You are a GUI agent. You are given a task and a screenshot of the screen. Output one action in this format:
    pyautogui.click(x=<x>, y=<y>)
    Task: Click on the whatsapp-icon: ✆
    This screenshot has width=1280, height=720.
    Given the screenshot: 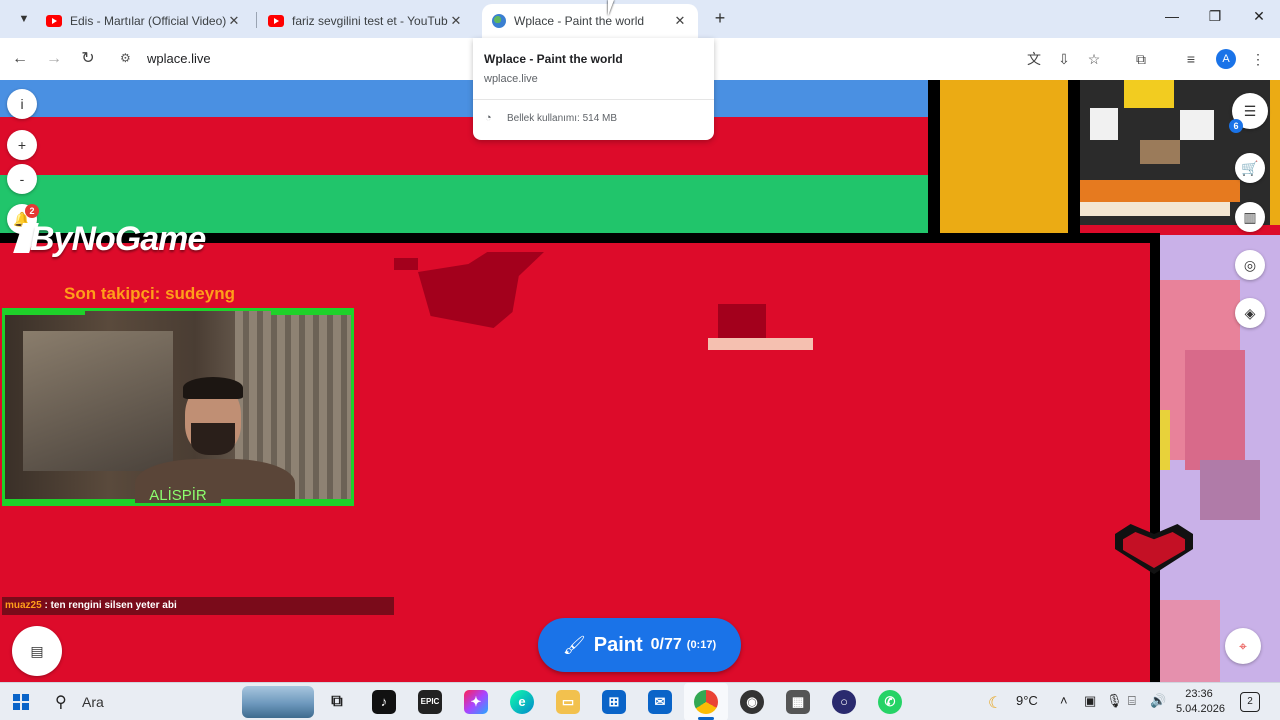 What is the action you would take?
    pyautogui.click(x=890, y=702)
    